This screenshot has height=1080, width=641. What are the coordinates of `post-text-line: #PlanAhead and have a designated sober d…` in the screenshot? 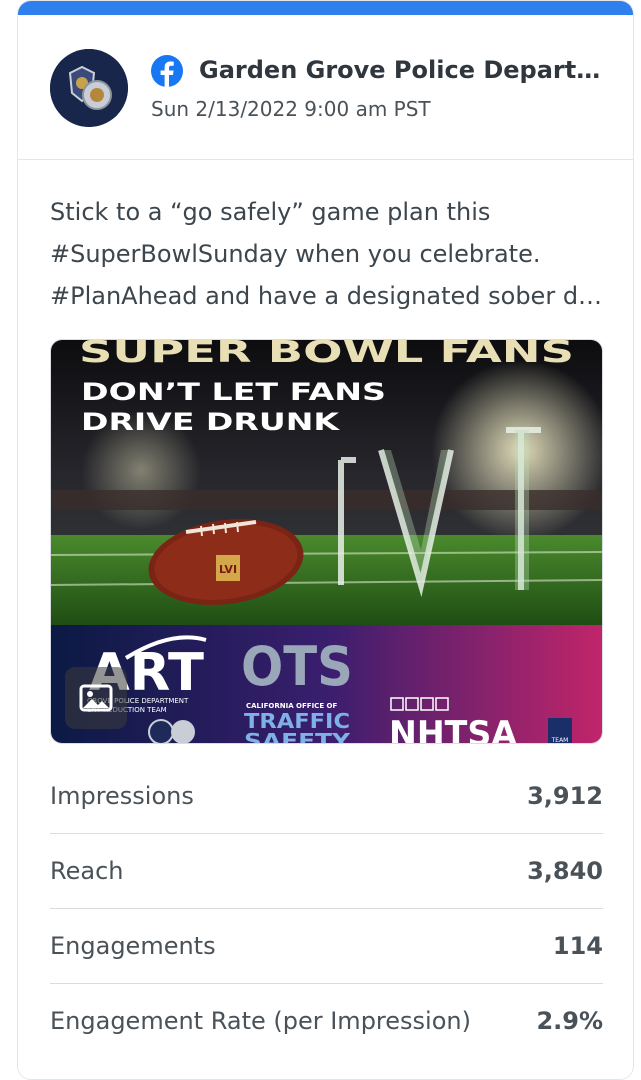 It's located at (330, 296).